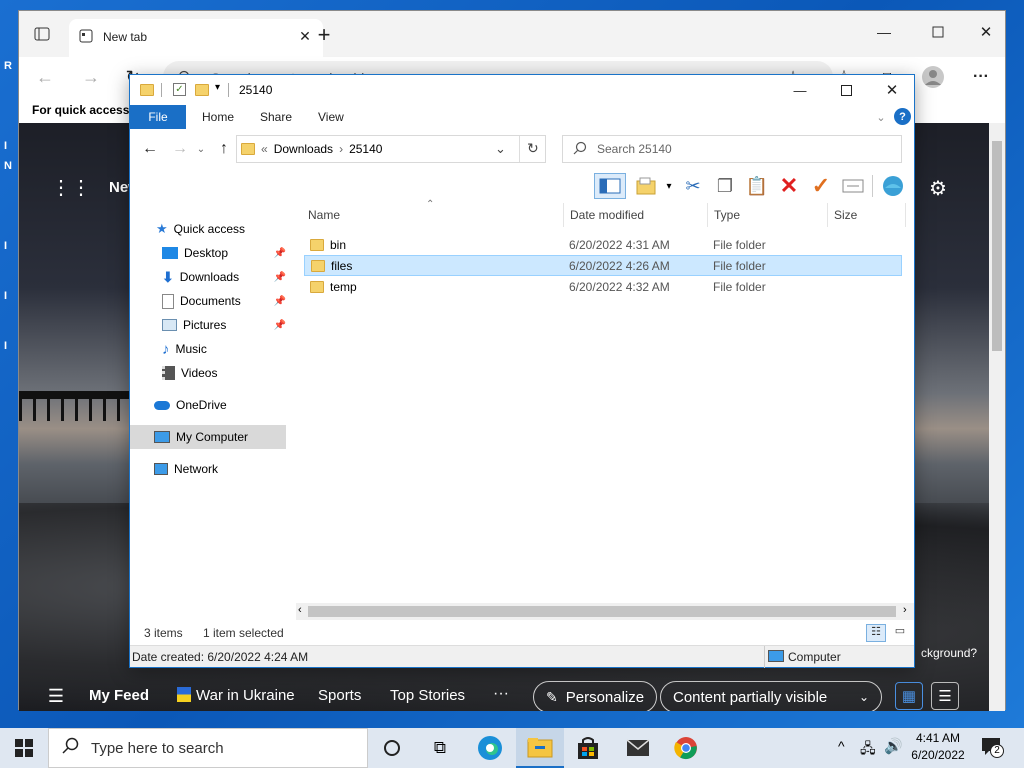 The height and width of the screenshot is (768, 1024). What do you see at coordinates (224, 277) in the screenshot?
I see `nav-downloads: ⬇ Downloads 📌` at bounding box center [224, 277].